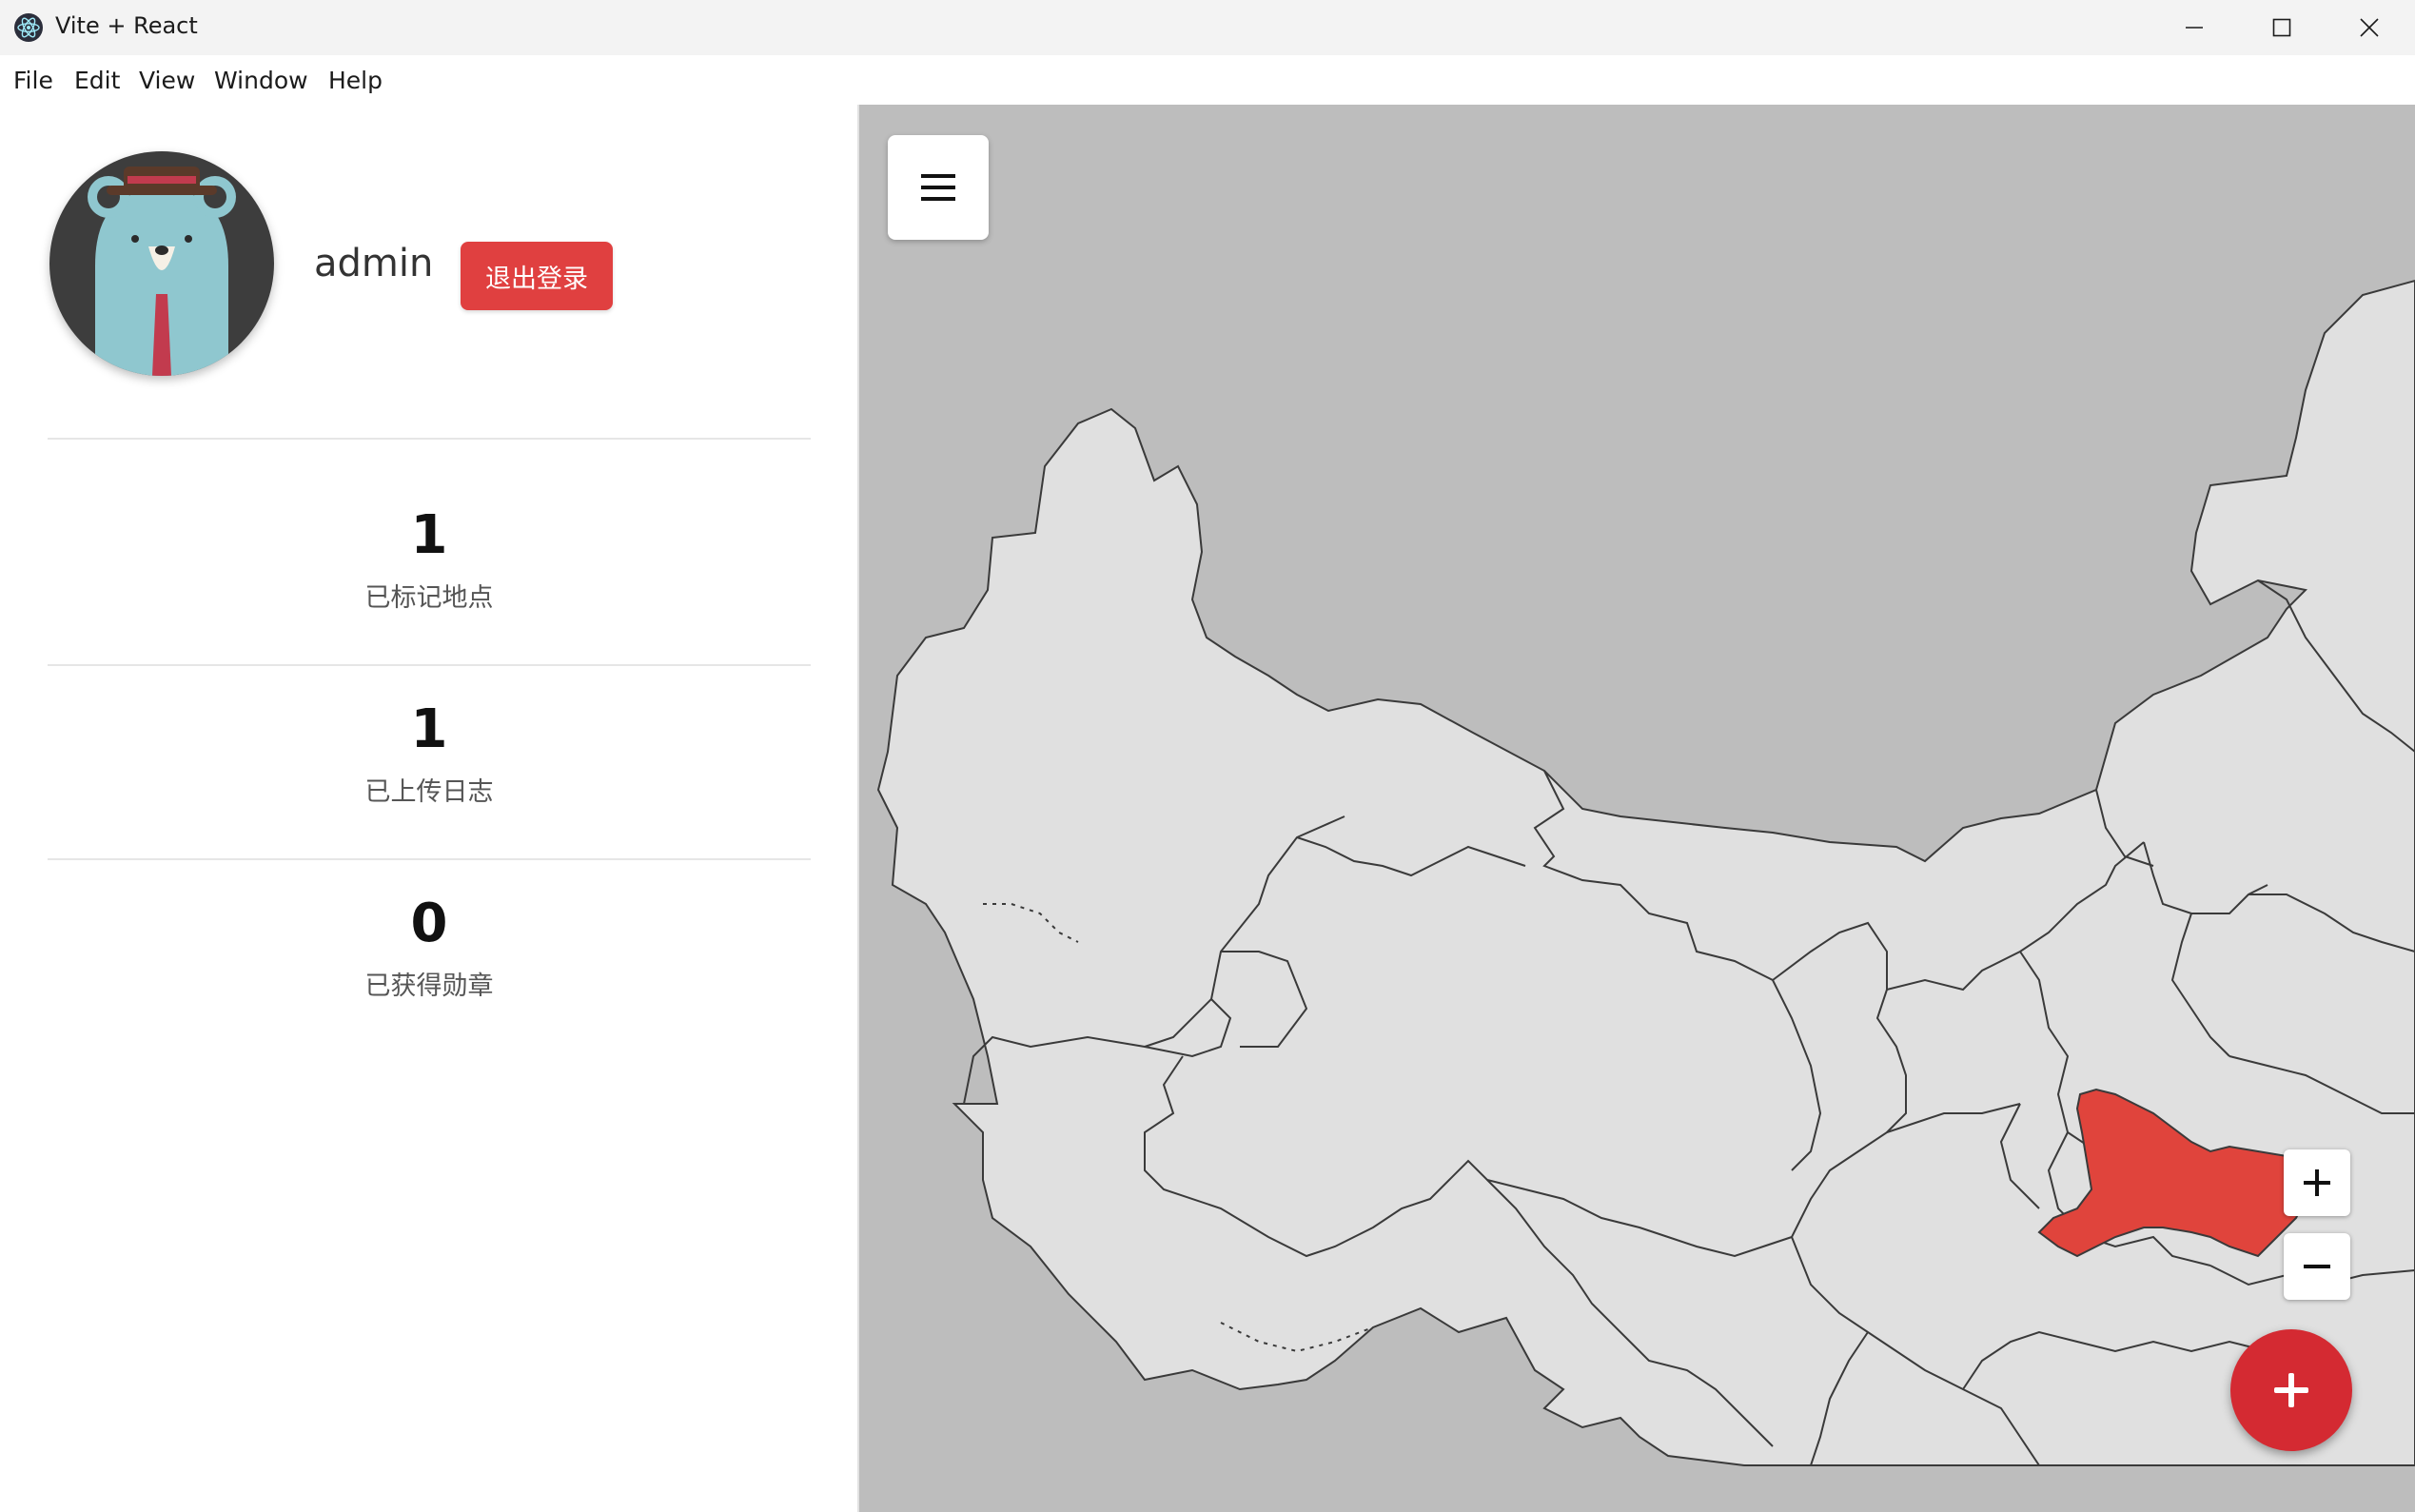 This screenshot has width=2415, height=1512. I want to click on maximize-icon, so click(2281, 27).